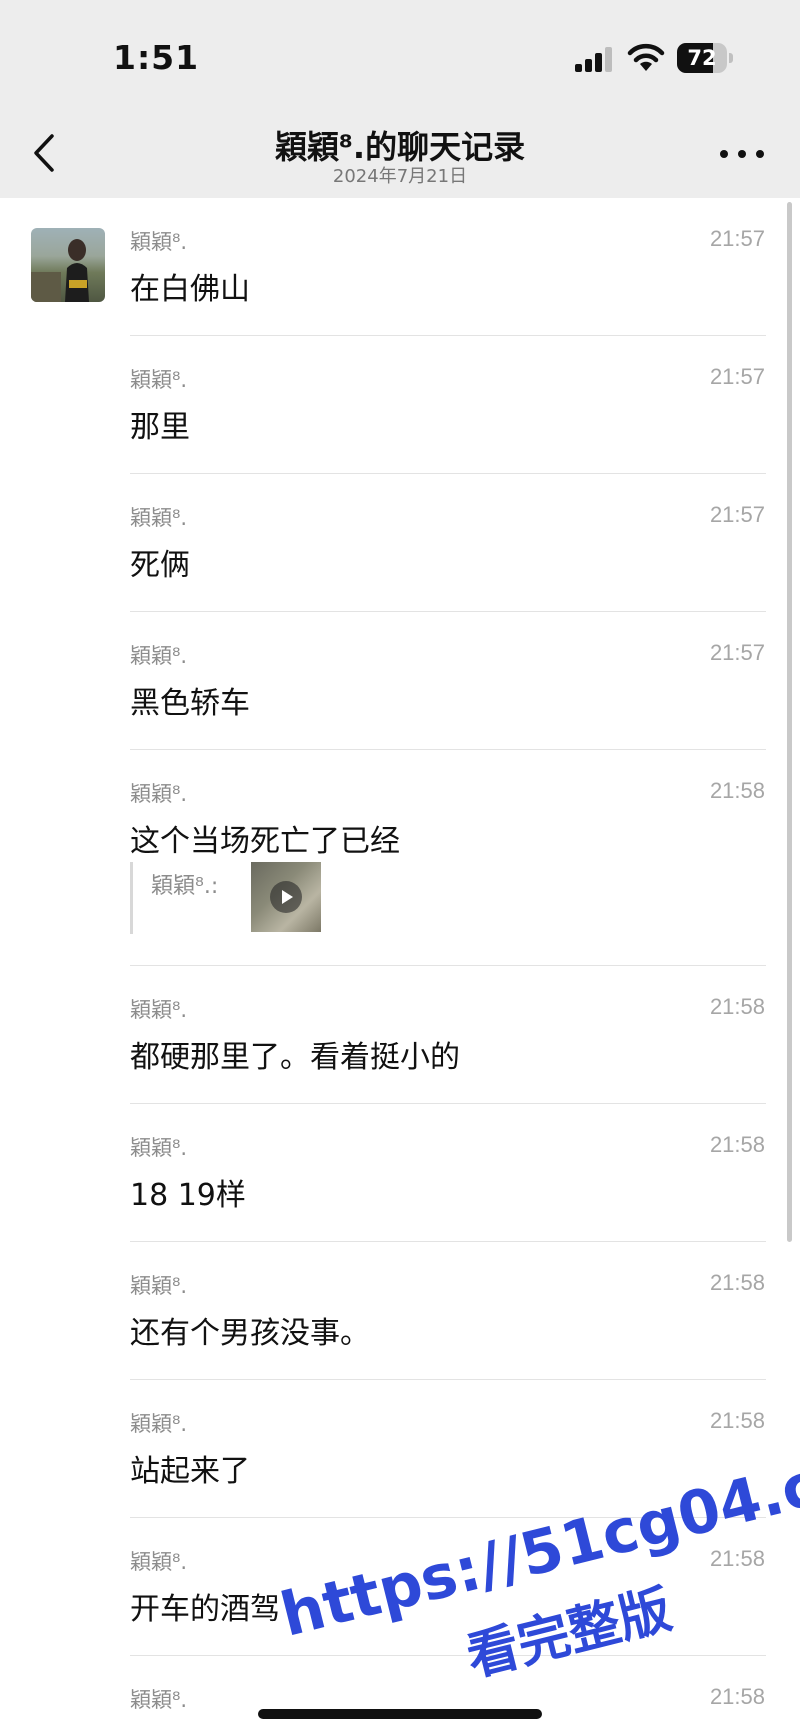 The height and width of the screenshot is (1736, 800). I want to click on quote-sender: 穎穎⁸.:, so click(185, 886).